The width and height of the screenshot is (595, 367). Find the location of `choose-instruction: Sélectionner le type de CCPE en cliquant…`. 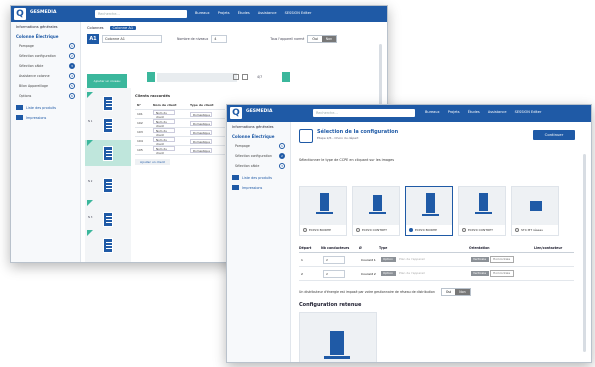

choose-instruction: Sélectionner le type de CCPE en cliquant… is located at coordinates (346, 160).